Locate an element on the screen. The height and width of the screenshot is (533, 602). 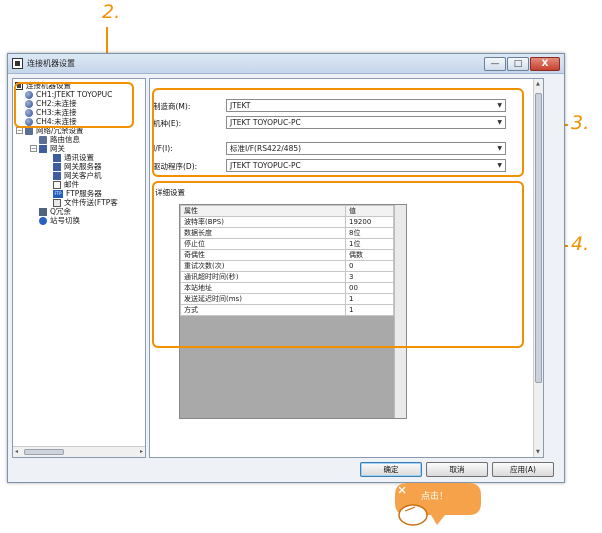
app-icon is located at coordinates (17, 63).